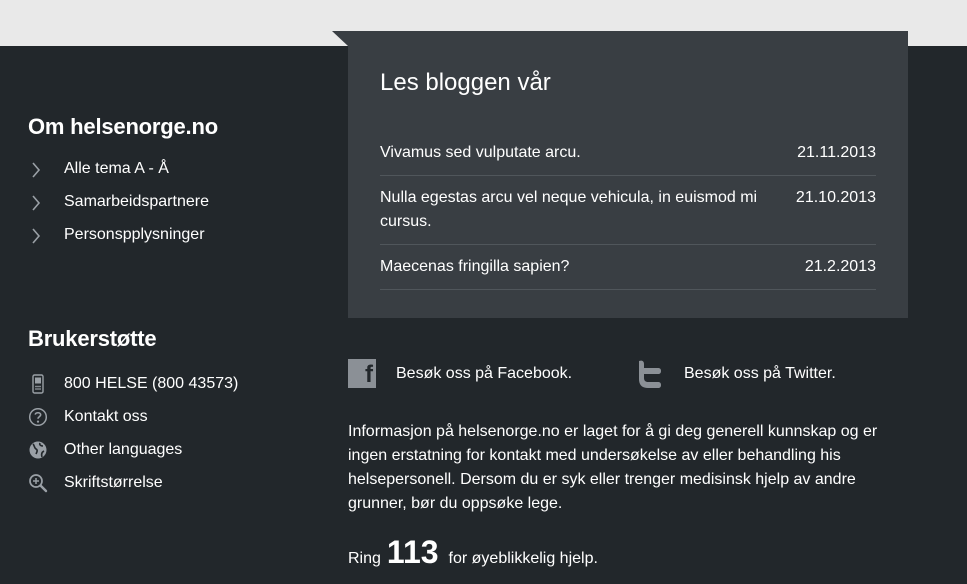  What do you see at coordinates (38, 417) in the screenshot?
I see `question-icon` at bounding box center [38, 417].